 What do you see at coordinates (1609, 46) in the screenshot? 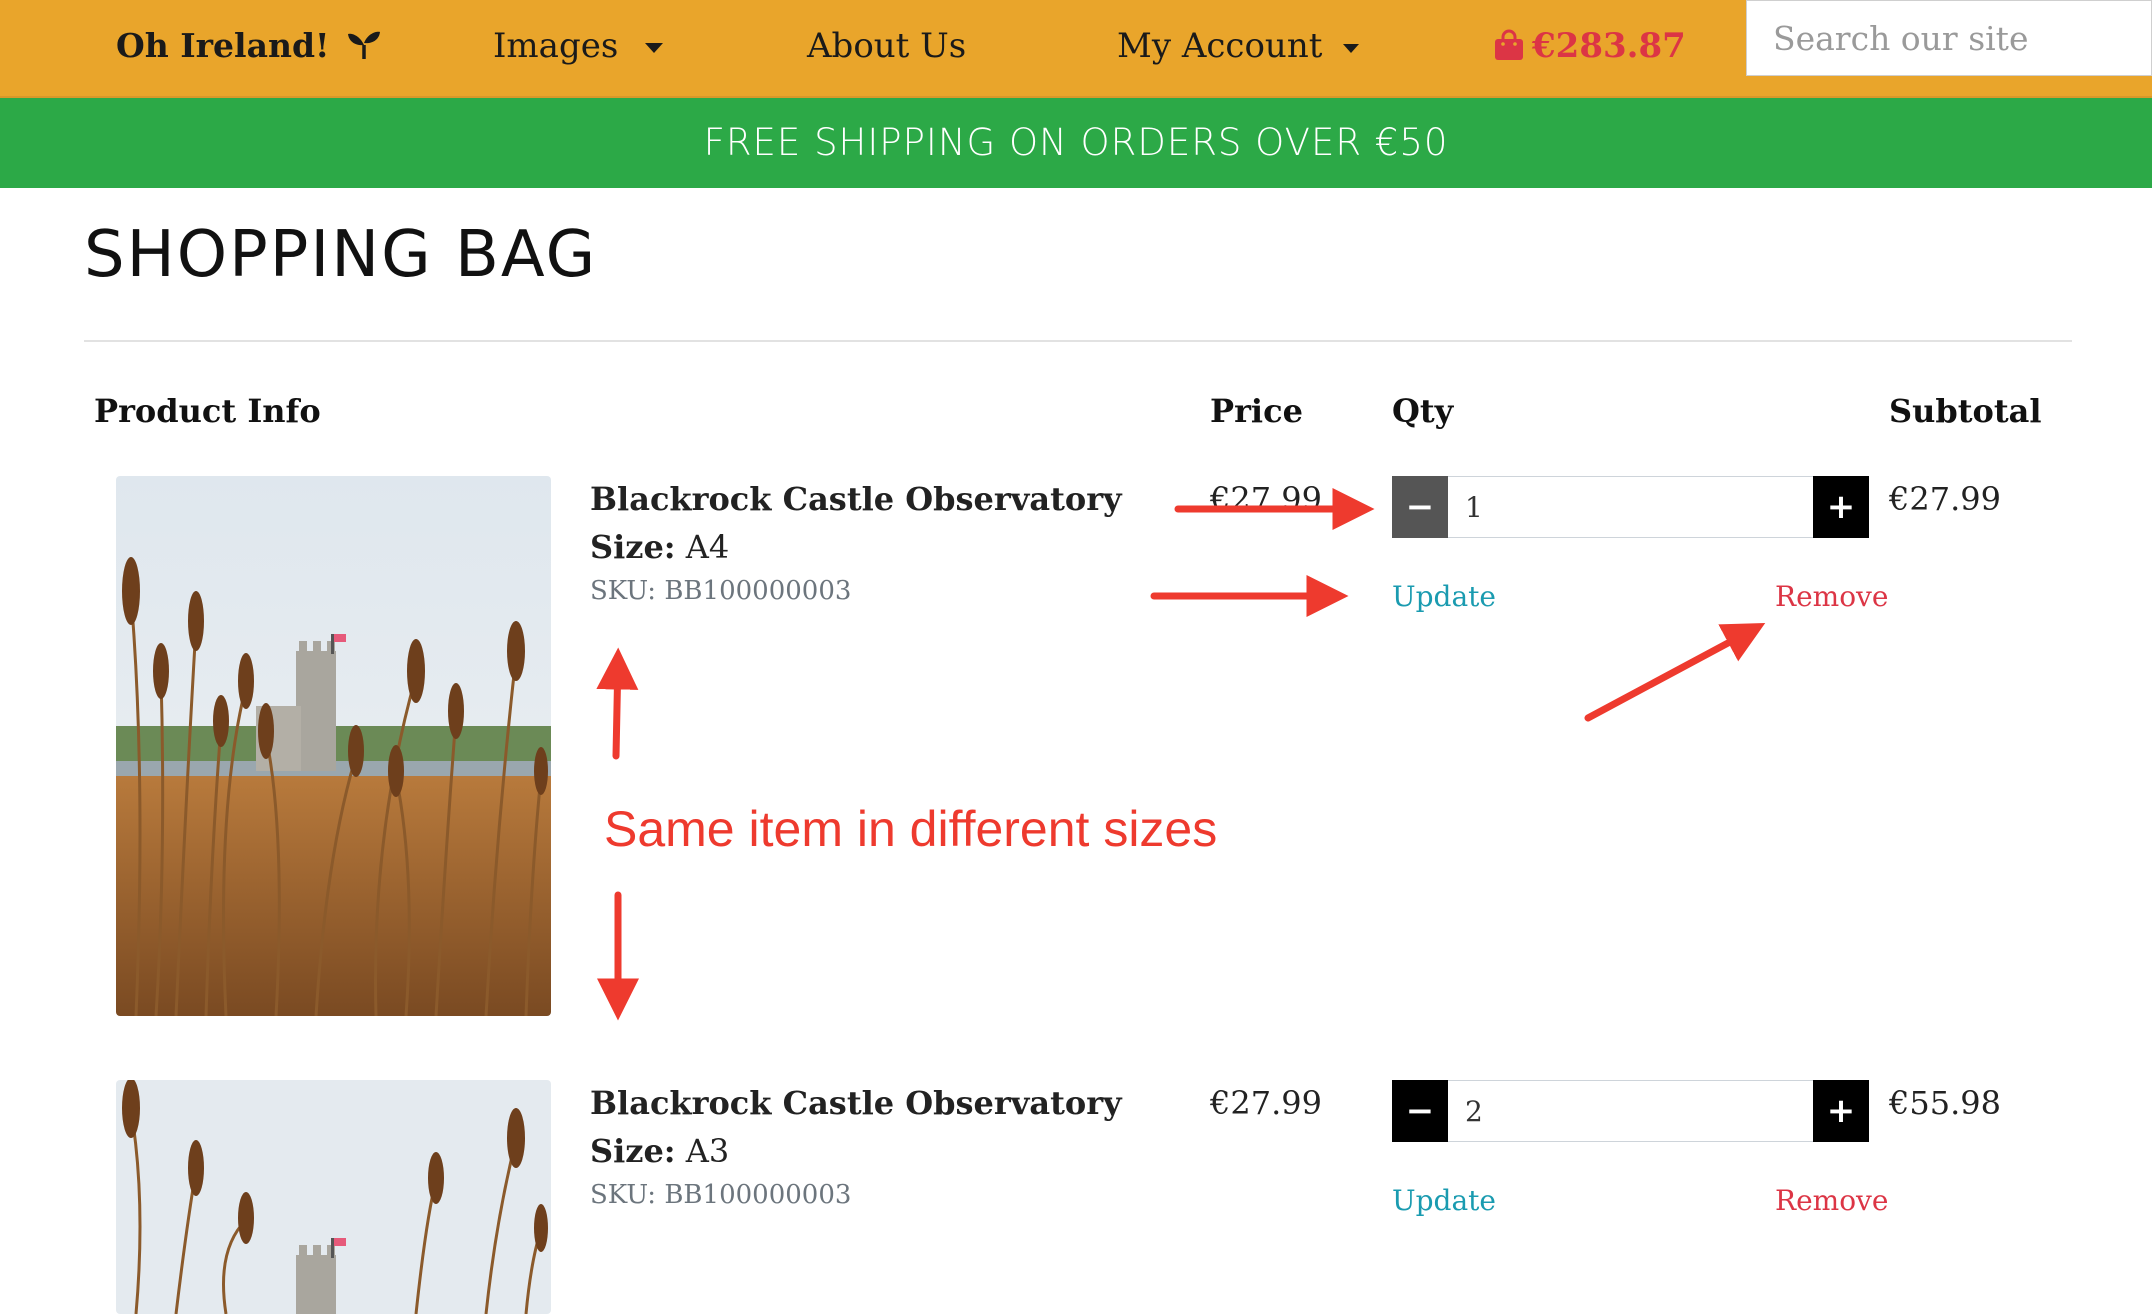
I see `bag-total: €283.87` at bounding box center [1609, 46].